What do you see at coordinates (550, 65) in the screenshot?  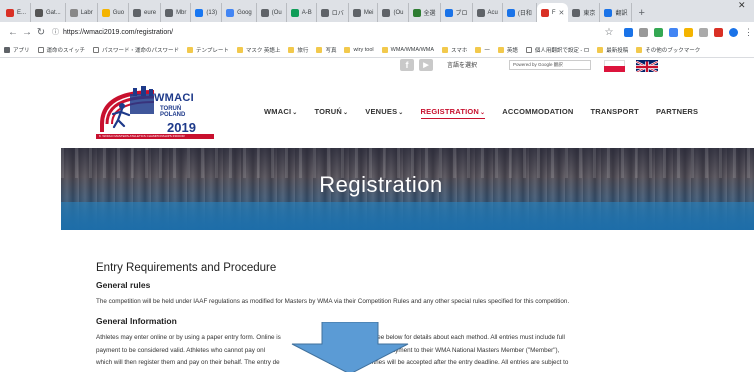 I see `google-translate-select: Powered by Google 翻訳` at bounding box center [550, 65].